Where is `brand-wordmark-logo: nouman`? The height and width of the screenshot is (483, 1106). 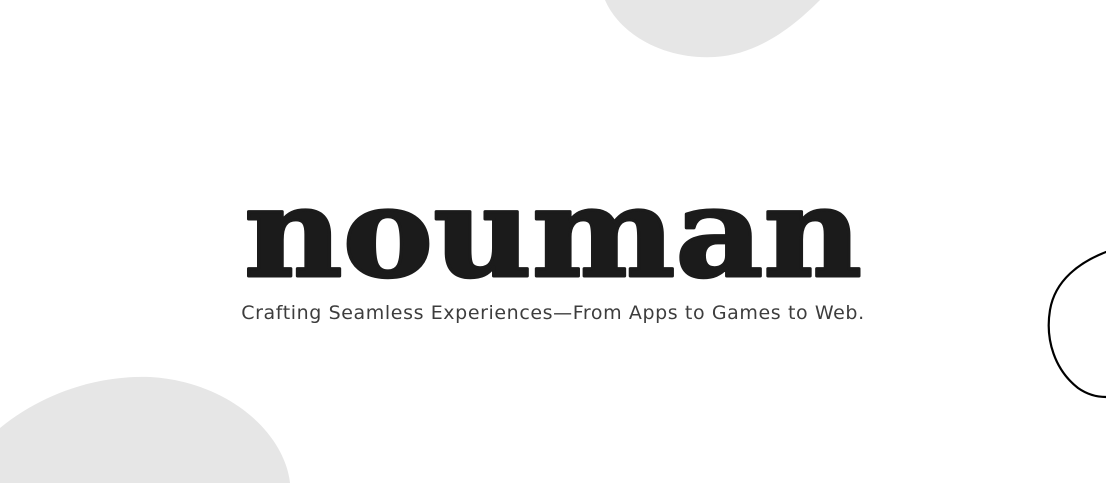 brand-wordmark-logo: nouman is located at coordinates (553, 233).